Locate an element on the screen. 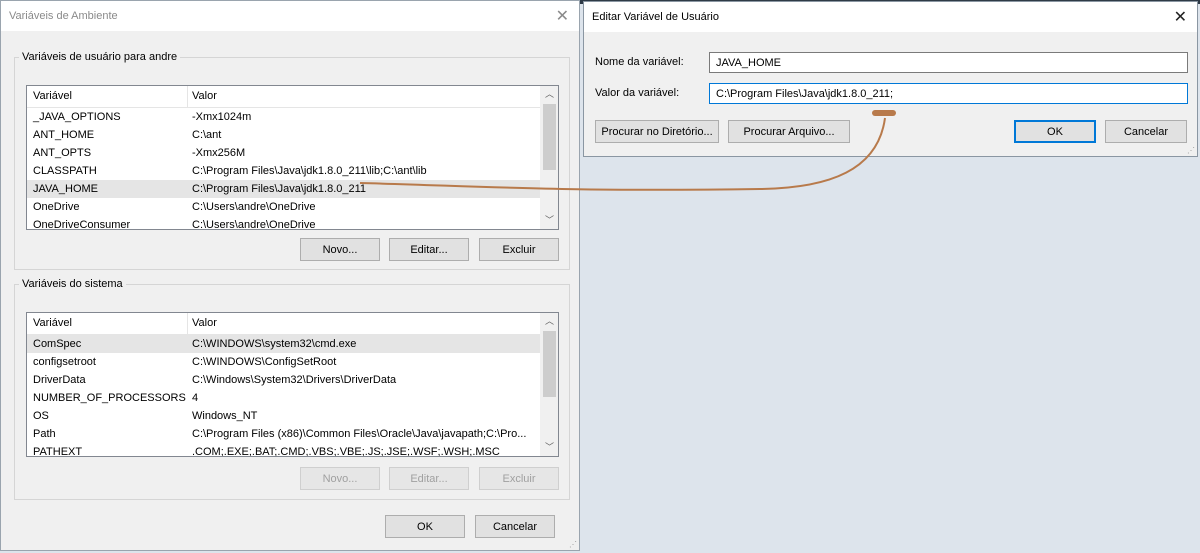 The width and height of the screenshot is (1200, 553). user-delete-button: Excluir is located at coordinates (519, 249).